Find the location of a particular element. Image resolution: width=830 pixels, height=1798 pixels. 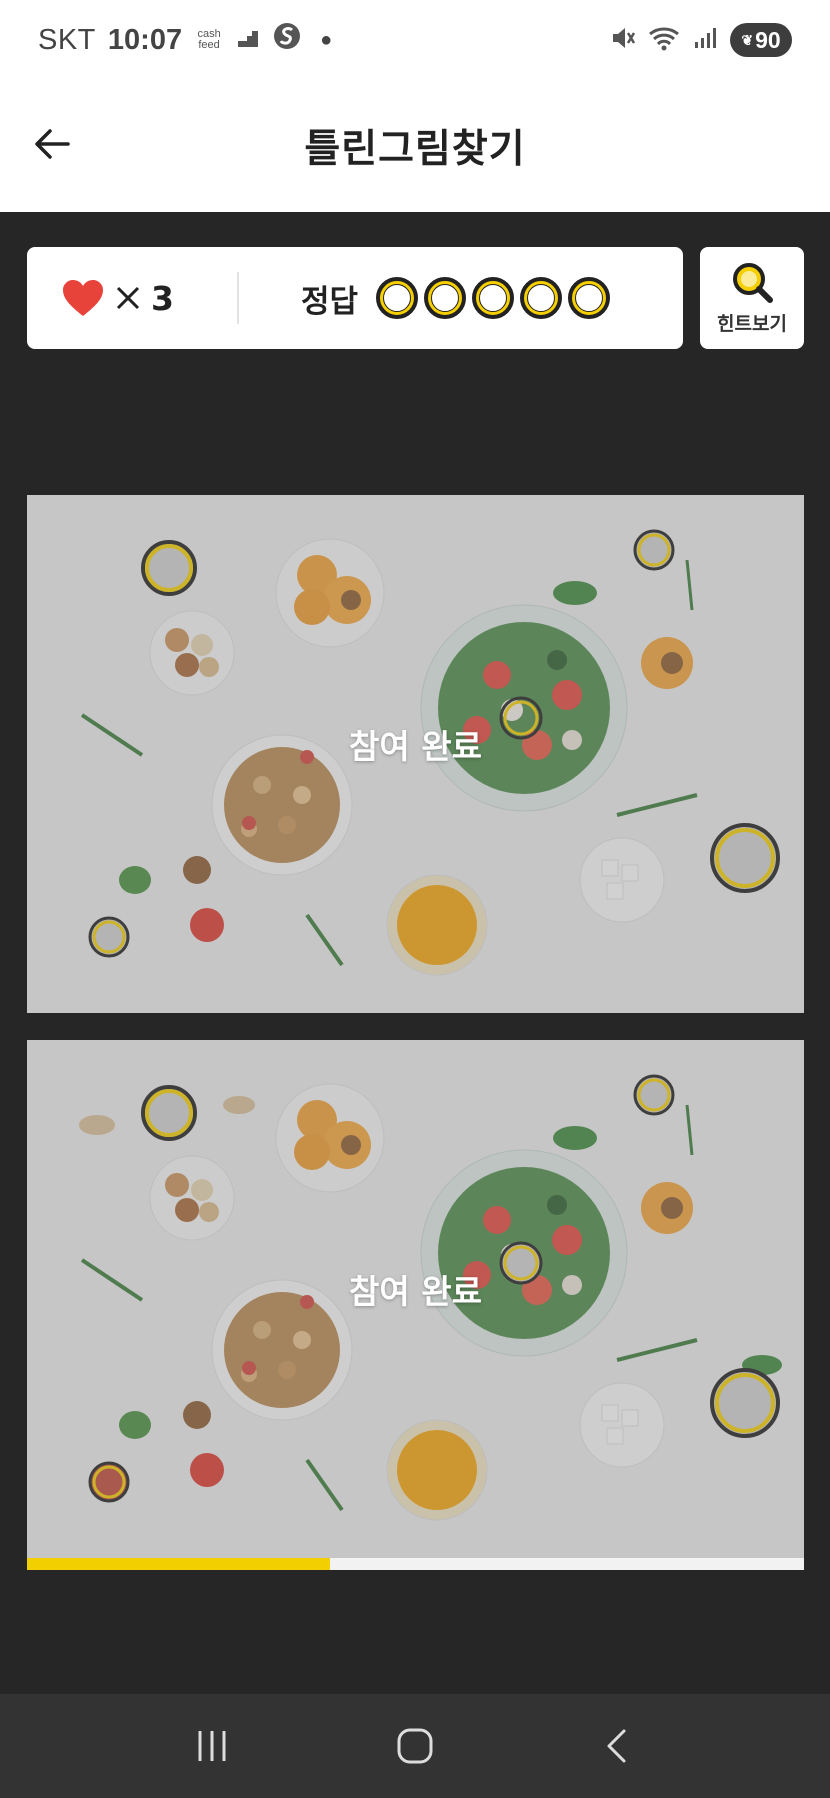

wifi-icon is located at coordinates (665, 40).